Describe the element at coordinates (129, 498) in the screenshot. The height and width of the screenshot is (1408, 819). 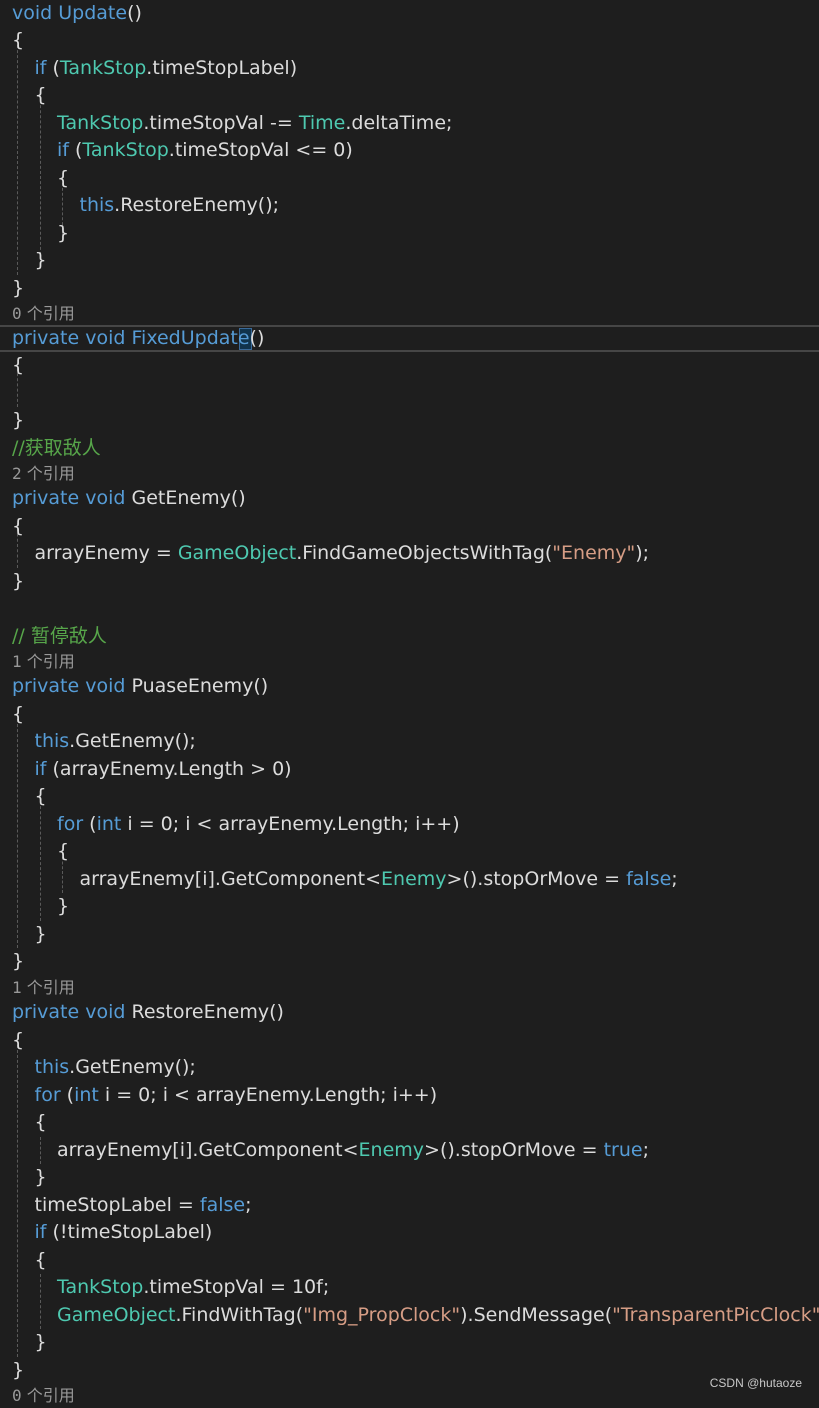
I see `code-line: private void GetEnemy()` at that location.